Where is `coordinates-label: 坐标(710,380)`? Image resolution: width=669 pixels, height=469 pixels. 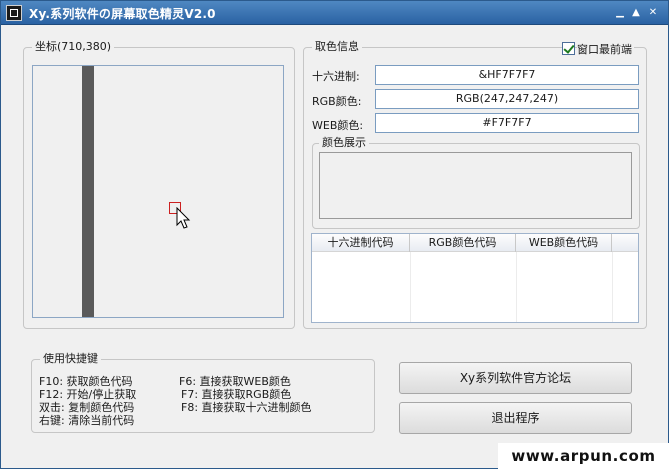 coordinates-label: 坐标(710,380) is located at coordinates (73, 47).